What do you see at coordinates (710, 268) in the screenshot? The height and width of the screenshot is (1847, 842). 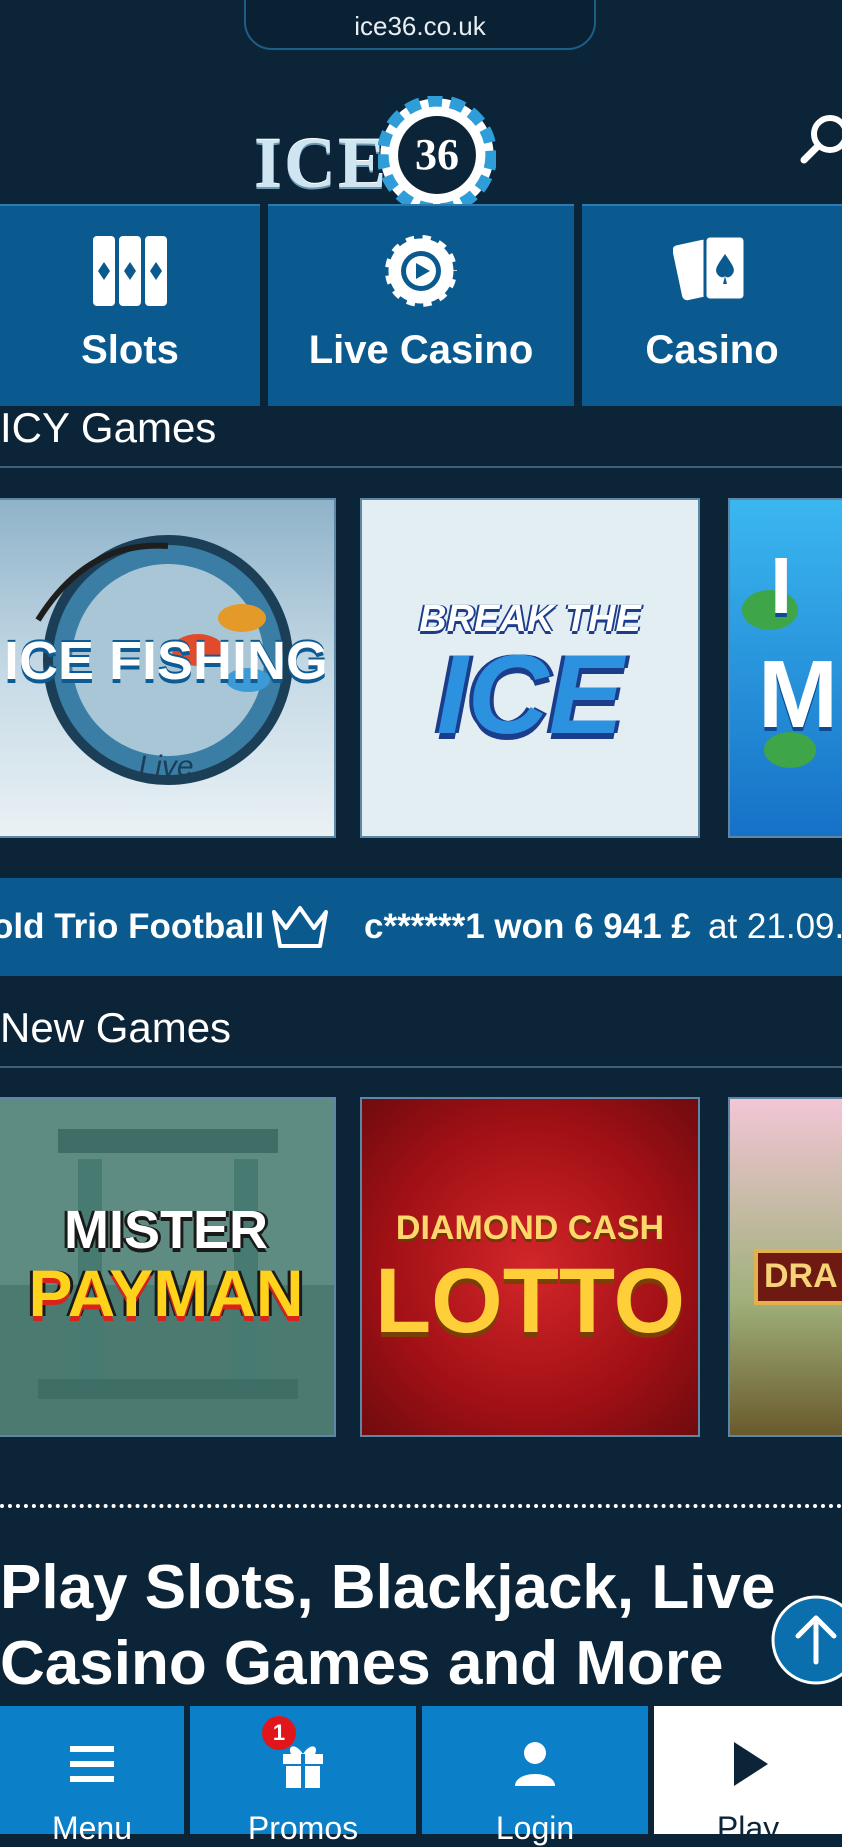 I see `playing-cards-icon` at bounding box center [710, 268].